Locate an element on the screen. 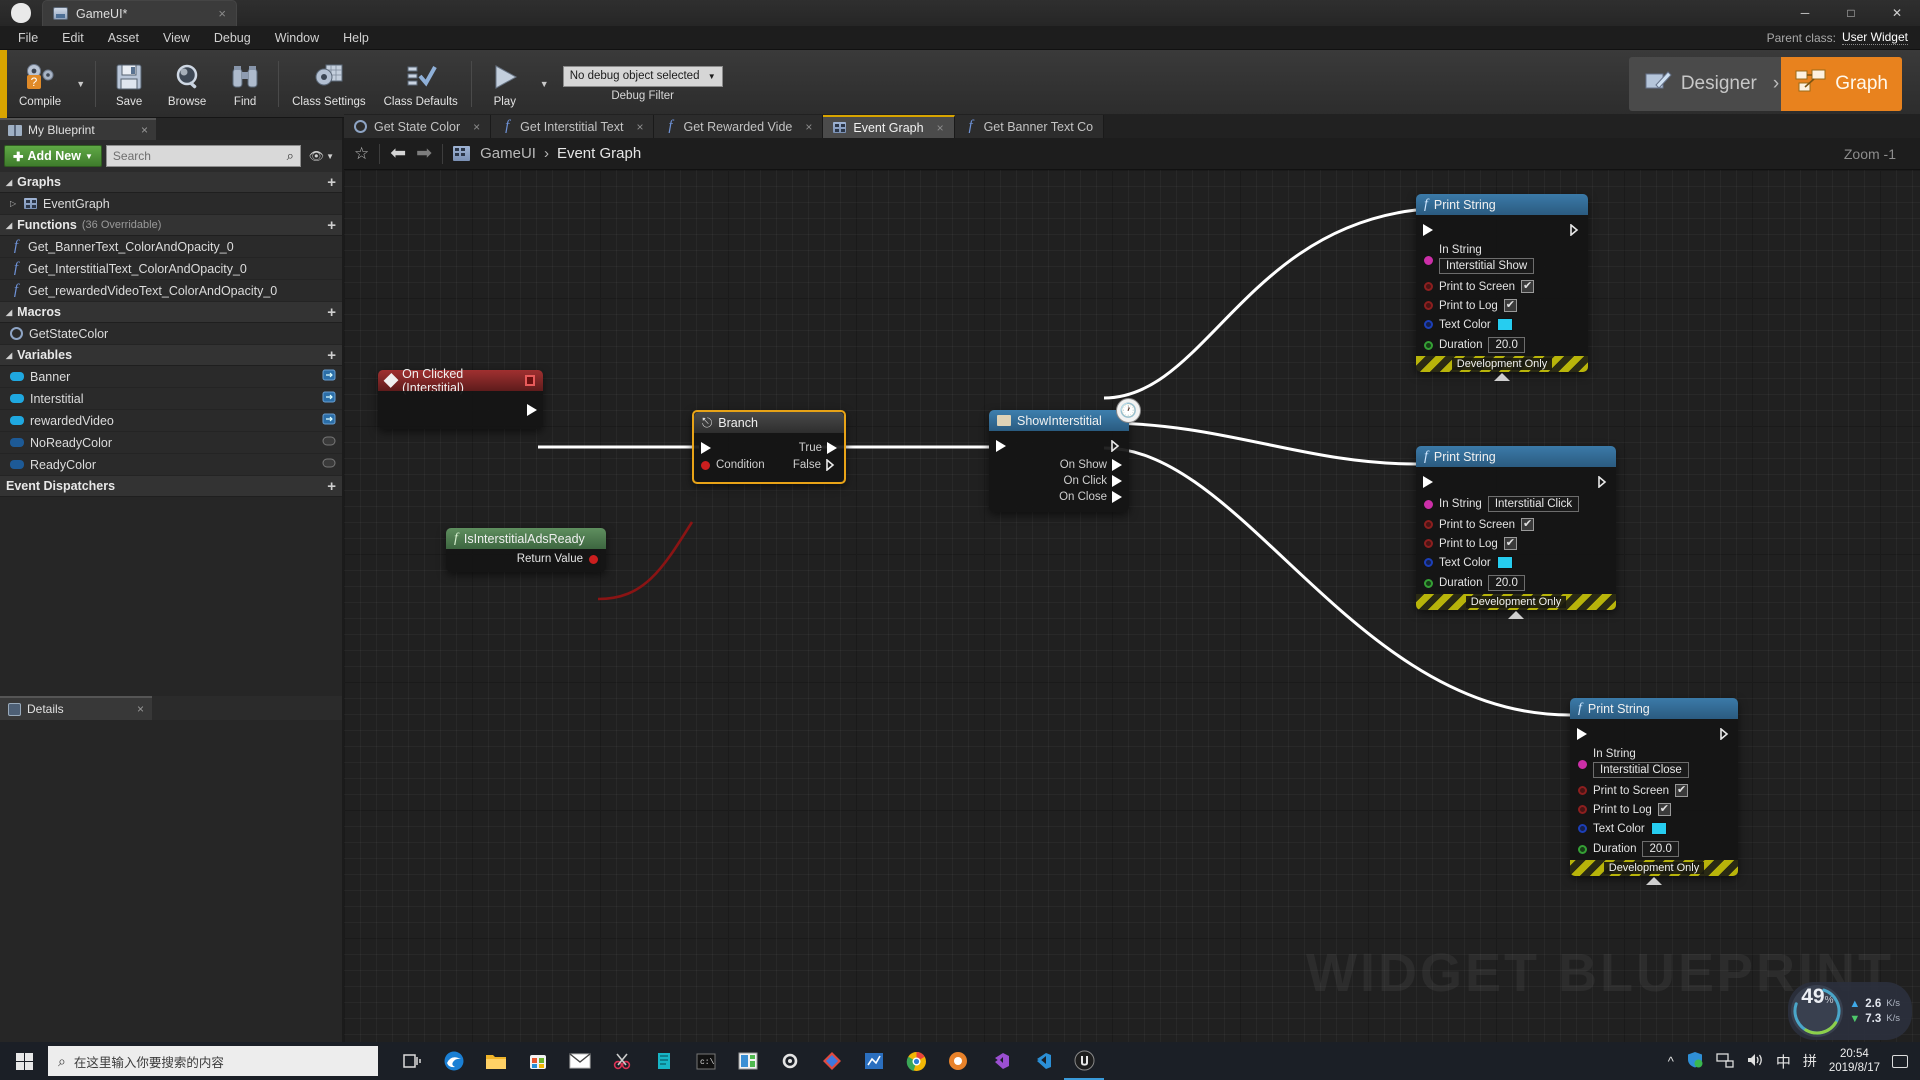 The image size is (1920, 1080). network-icon is located at coordinates (1725, 1061).